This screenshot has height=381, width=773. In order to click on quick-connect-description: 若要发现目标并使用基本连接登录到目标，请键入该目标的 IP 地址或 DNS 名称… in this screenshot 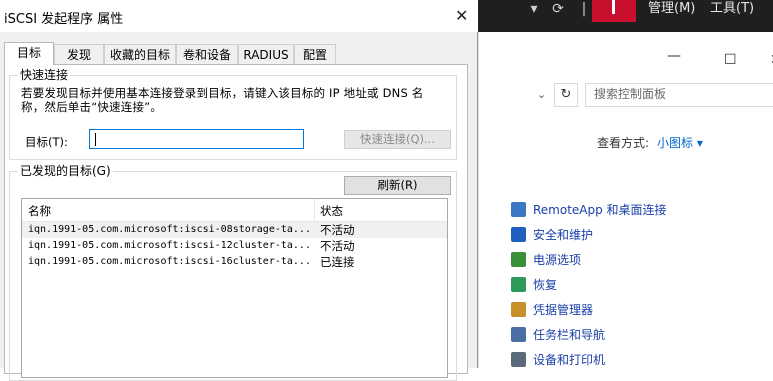, I will do `click(222, 100)`.